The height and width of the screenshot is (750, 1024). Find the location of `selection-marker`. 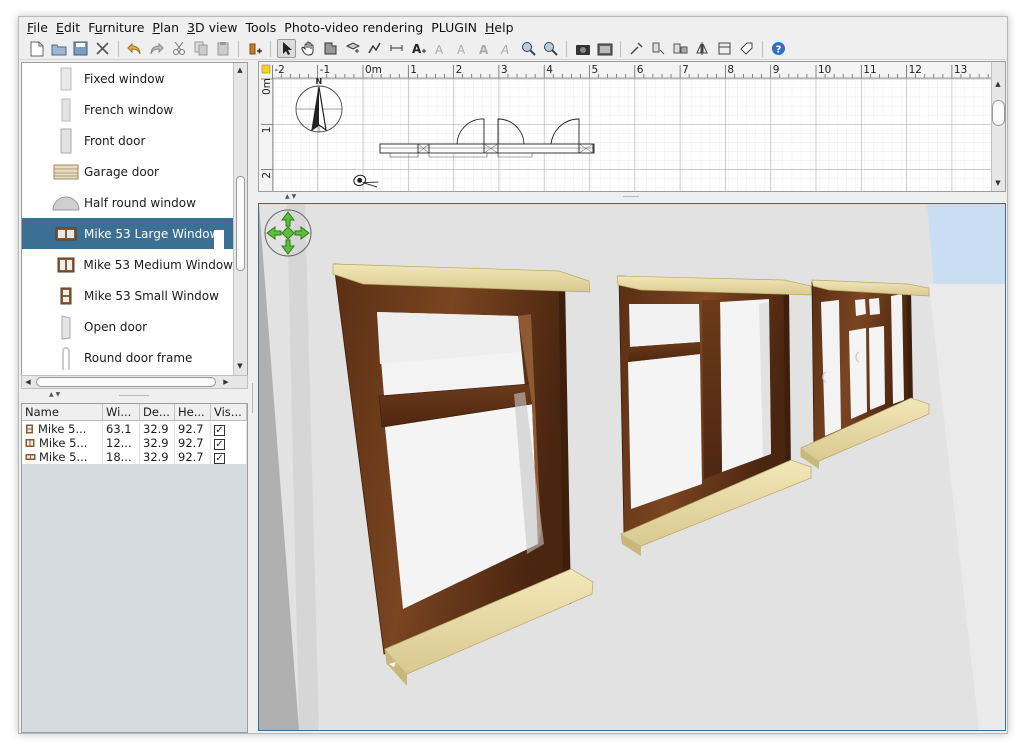

selection-marker is located at coordinates (219, 239).